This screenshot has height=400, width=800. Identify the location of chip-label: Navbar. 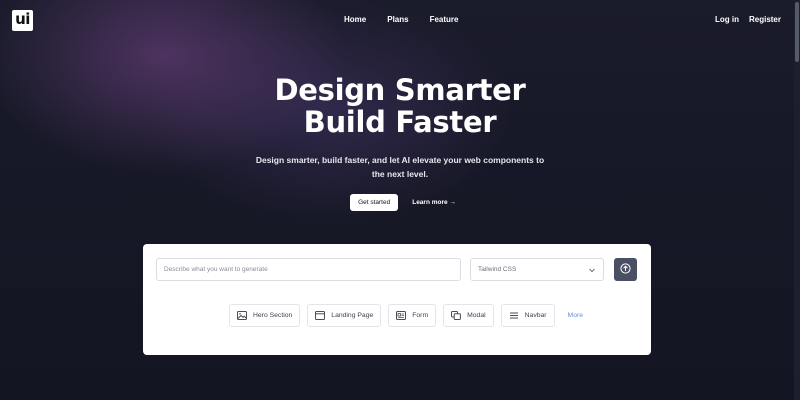
(535, 315).